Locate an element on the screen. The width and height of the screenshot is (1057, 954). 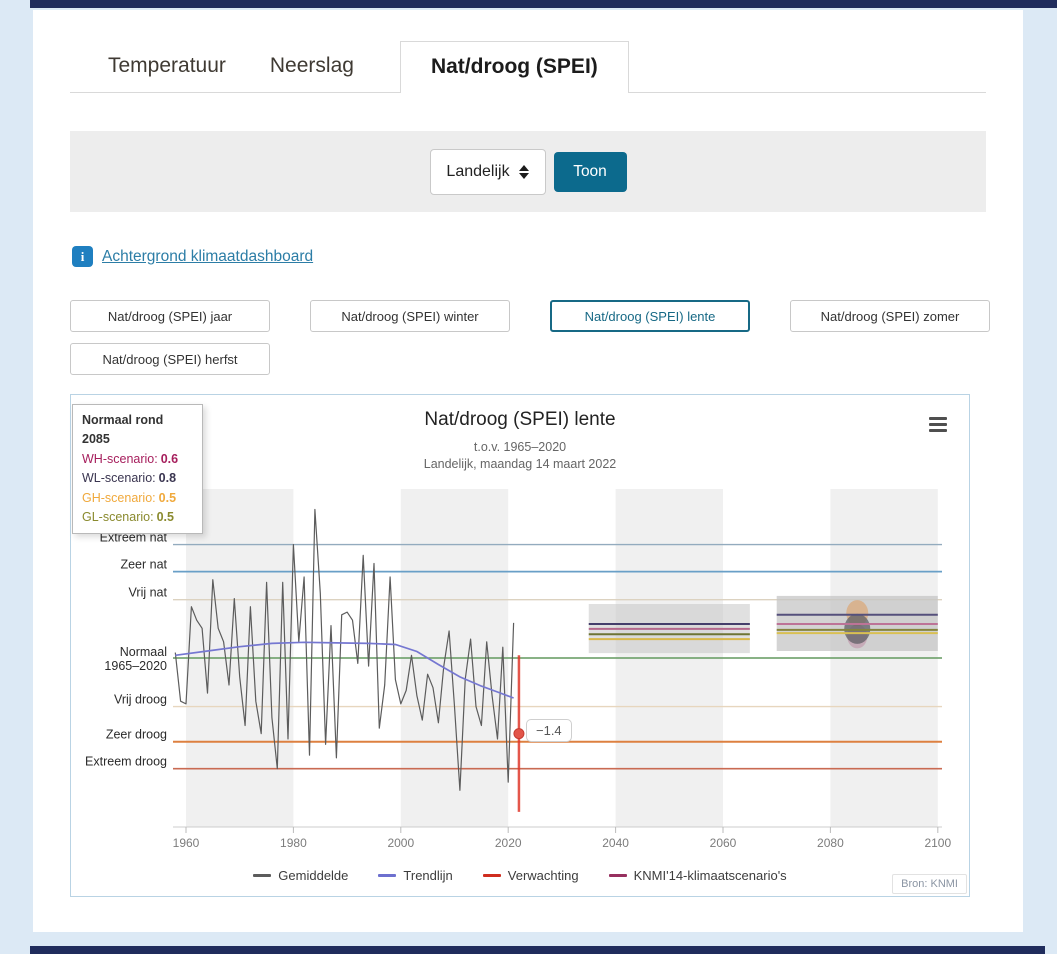
region-select: Landelijk is located at coordinates (487, 171).